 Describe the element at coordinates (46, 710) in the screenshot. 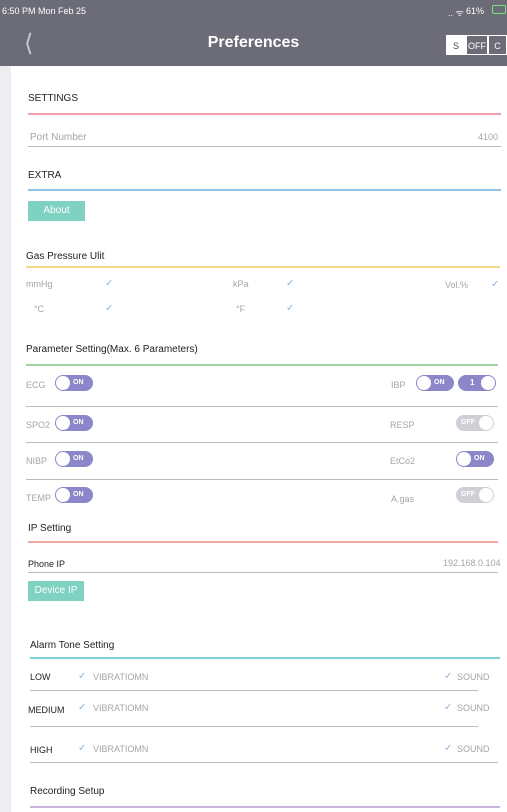

I see `alarm-medium-label: MEDIUM` at that location.